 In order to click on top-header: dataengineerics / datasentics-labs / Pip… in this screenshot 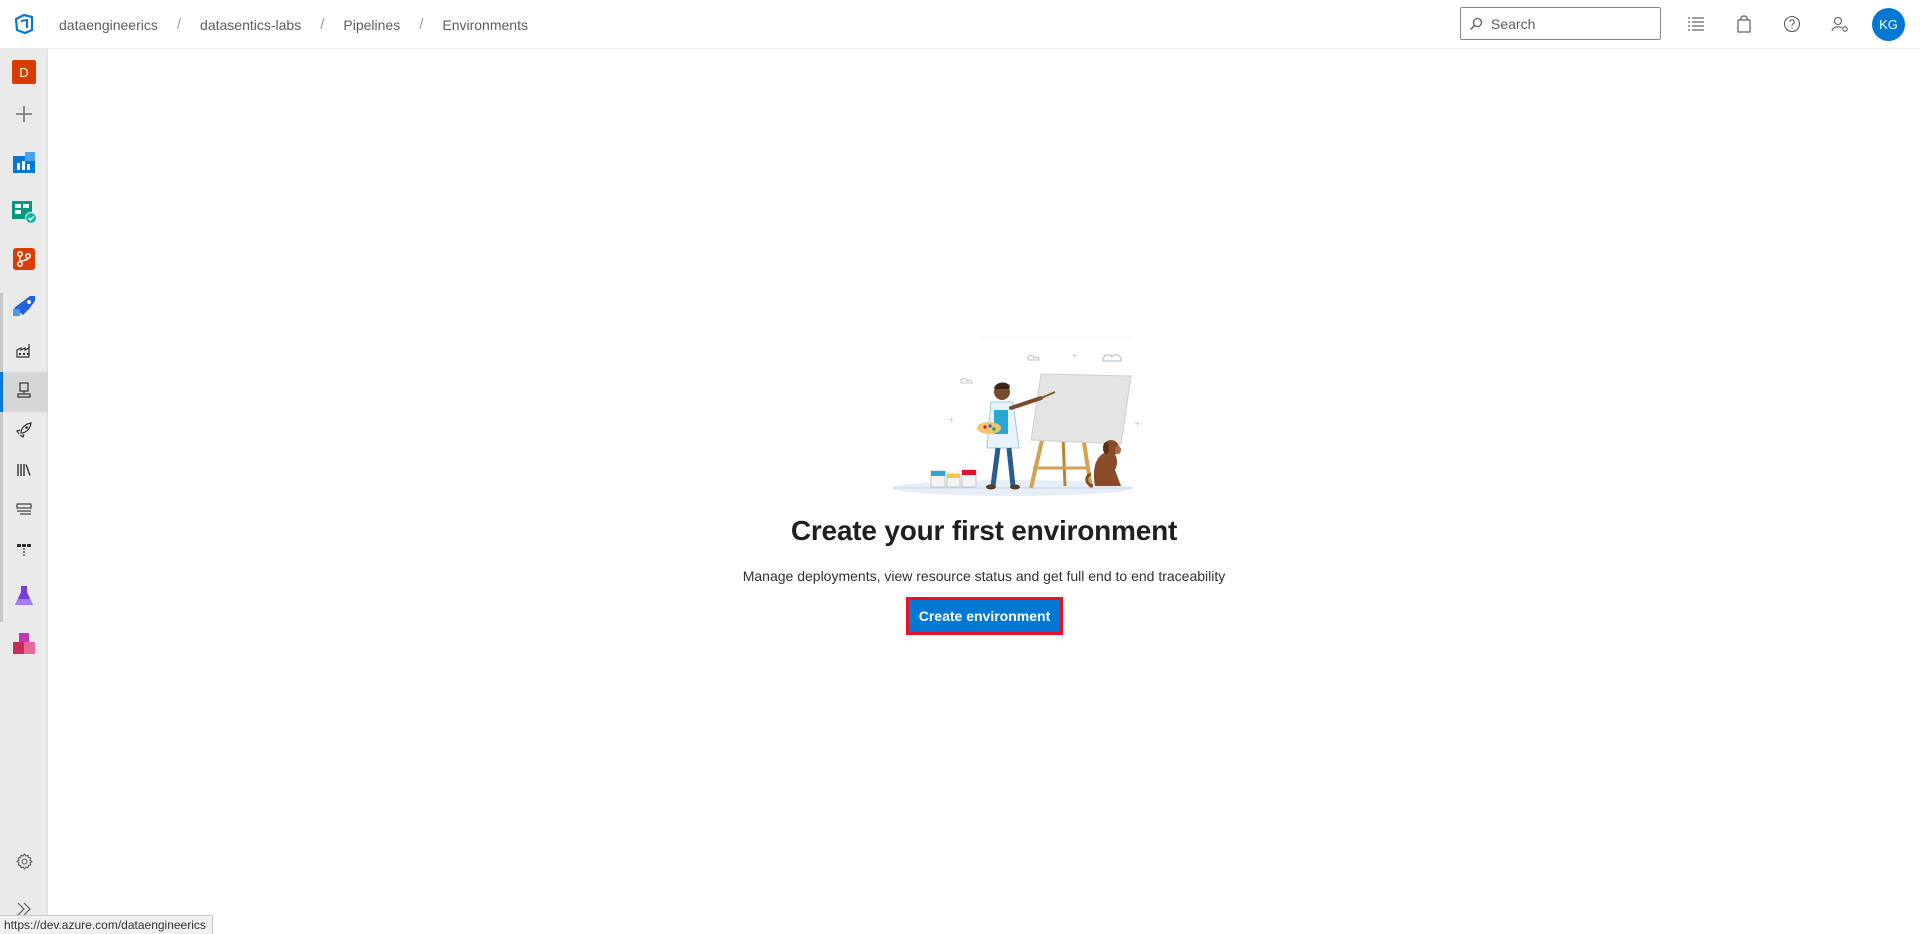, I will do `click(960, 24)`.